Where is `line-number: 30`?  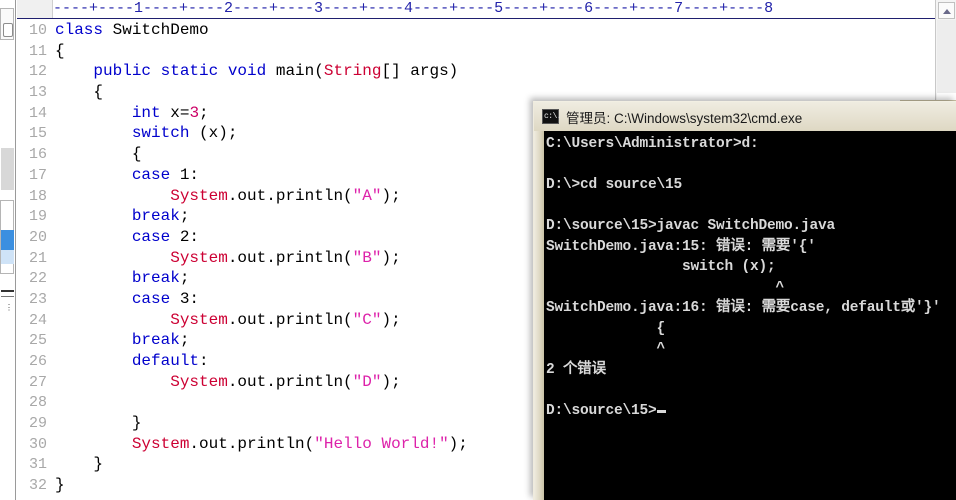 line-number: 30 is located at coordinates (37, 444).